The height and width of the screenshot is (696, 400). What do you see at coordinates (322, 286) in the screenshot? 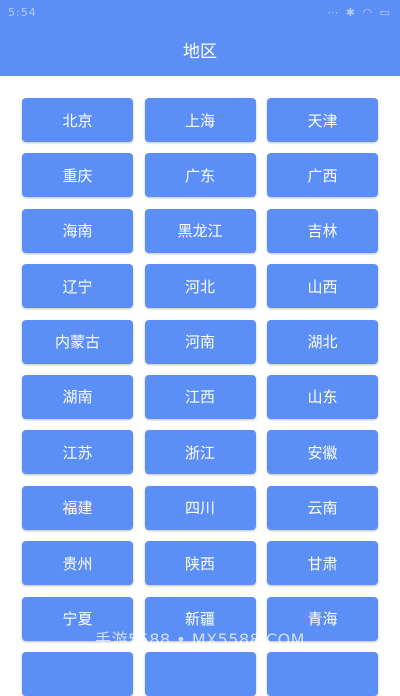
I see `region-button: 山西` at bounding box center [322, 286].